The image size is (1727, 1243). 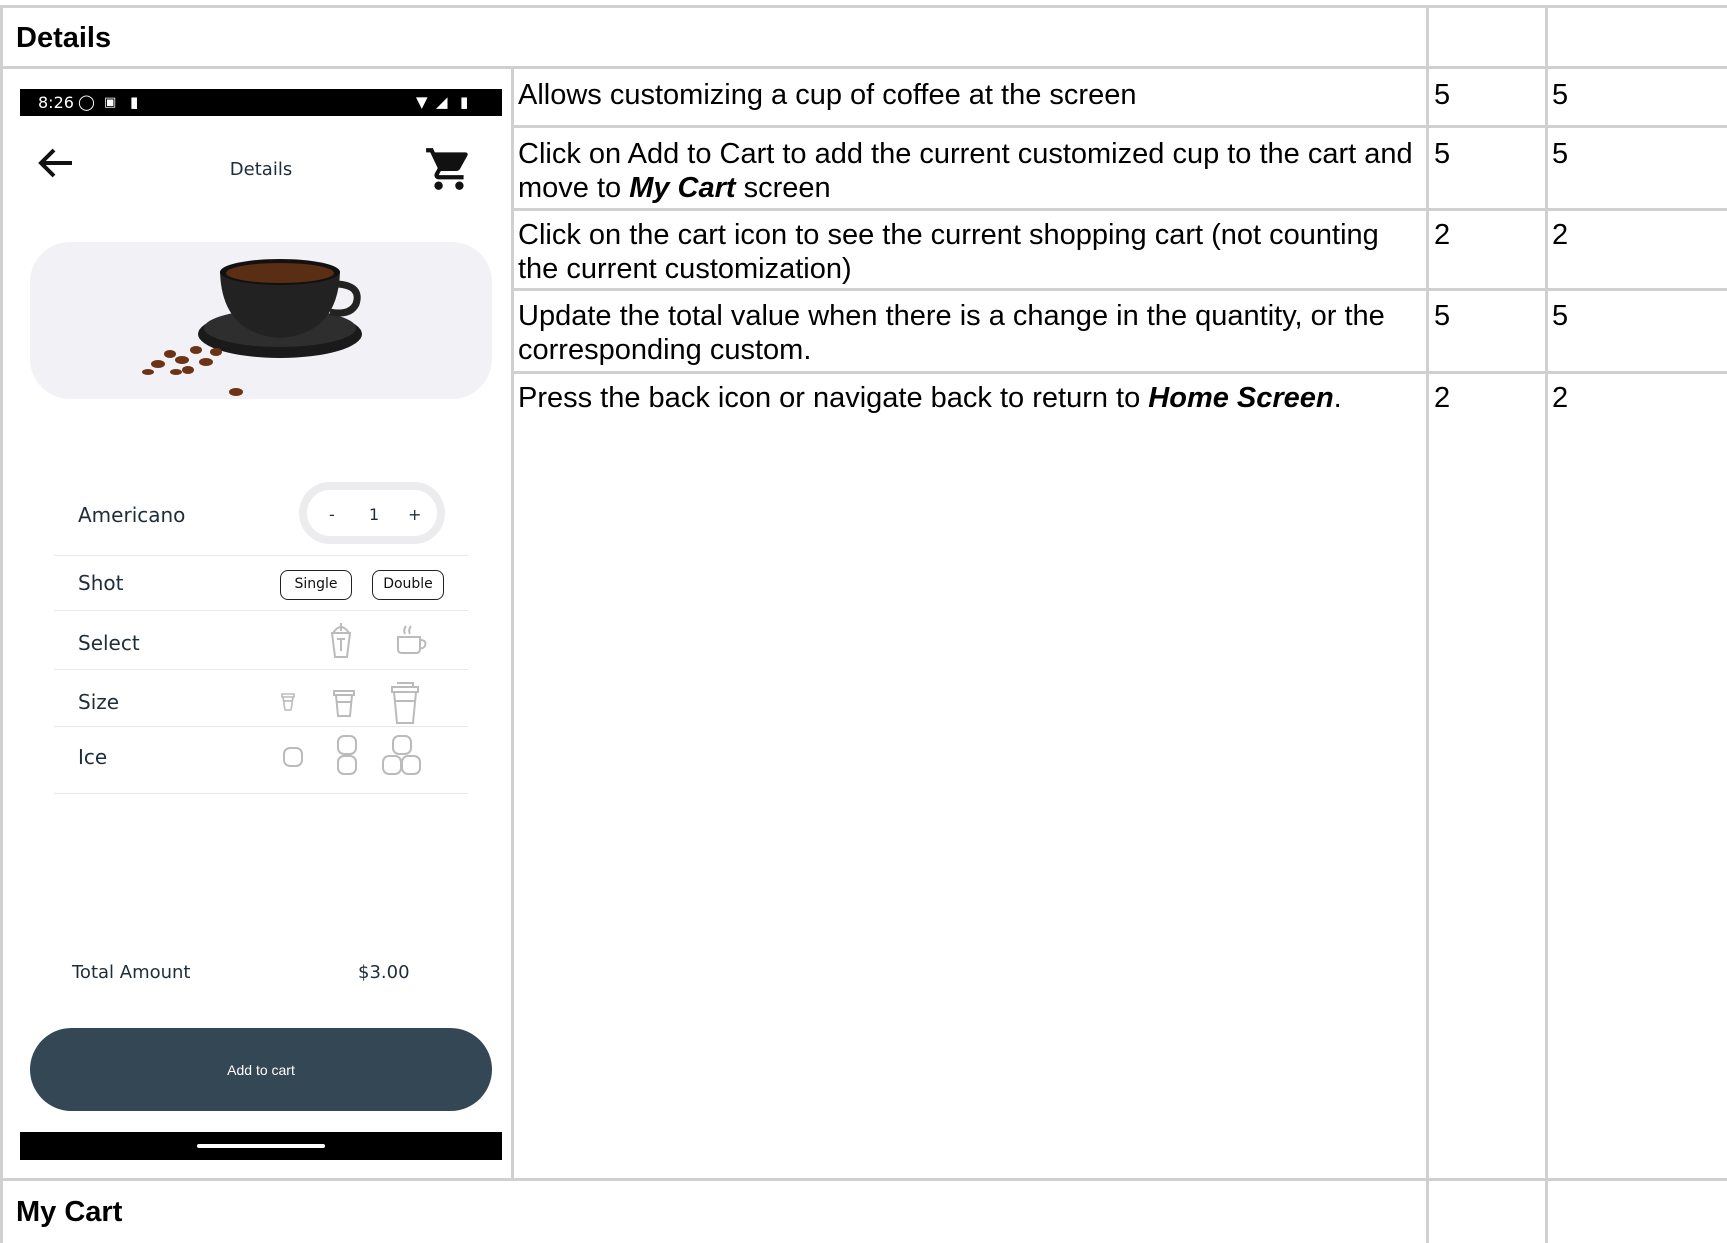 What do you see at coordinates (464, 102) in the screenshot?
I see `battery-icon: ▮` at bounding box center [464, 102].